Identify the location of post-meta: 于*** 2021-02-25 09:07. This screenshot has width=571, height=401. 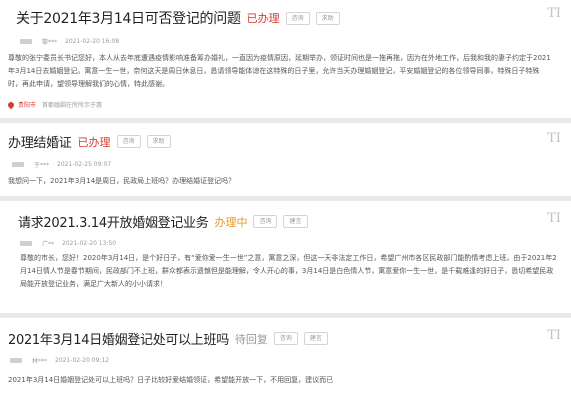
(61, 164).